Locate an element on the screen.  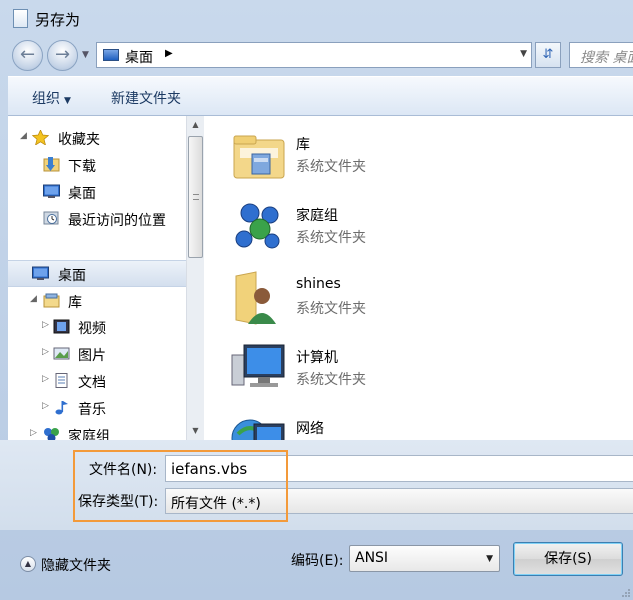
scroll-up-icon: ▲ is located at coordinates (195, 124).